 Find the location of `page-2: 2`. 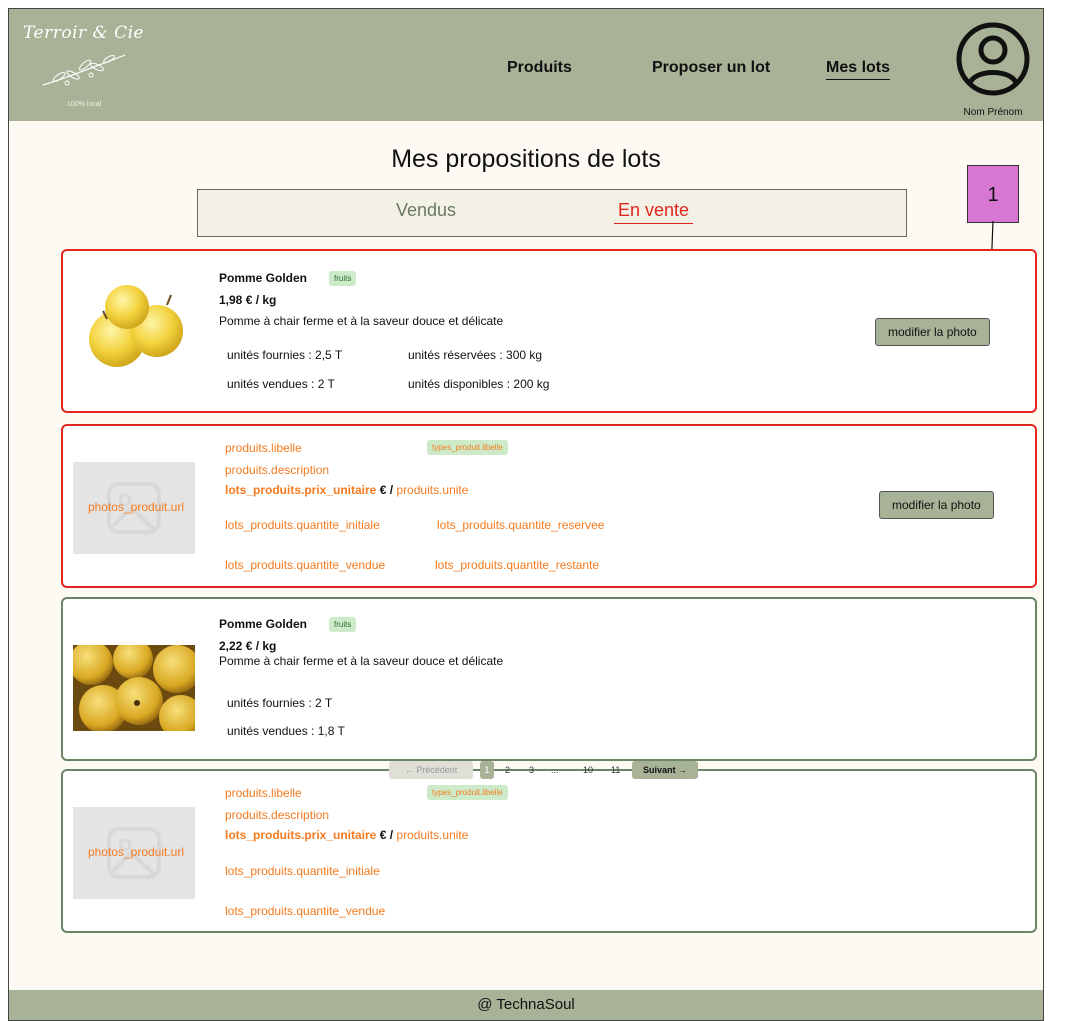

page-2: 2 is located at coordinates (507, 770).